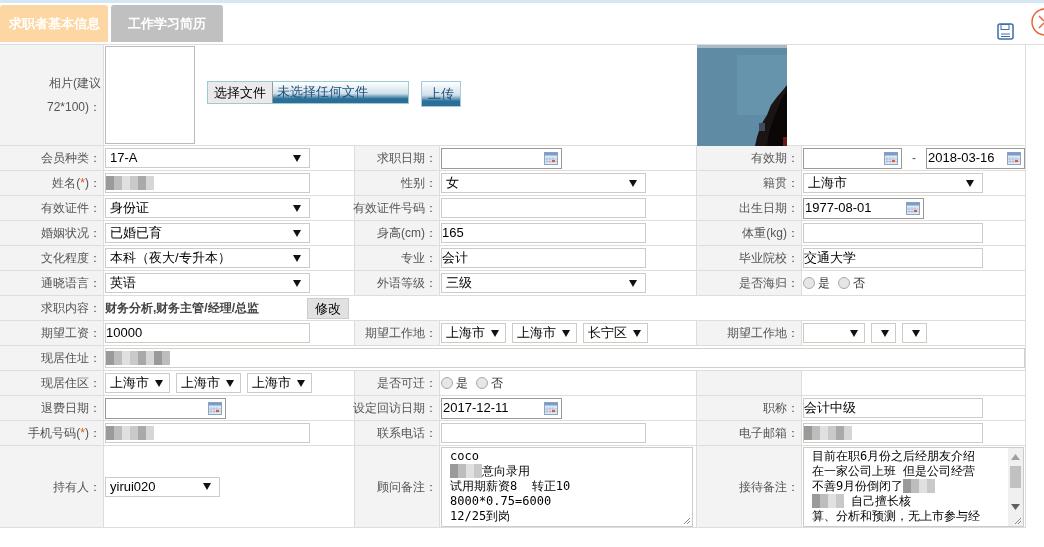  I want to click on scroll-up-icon, so click(1015, 456).